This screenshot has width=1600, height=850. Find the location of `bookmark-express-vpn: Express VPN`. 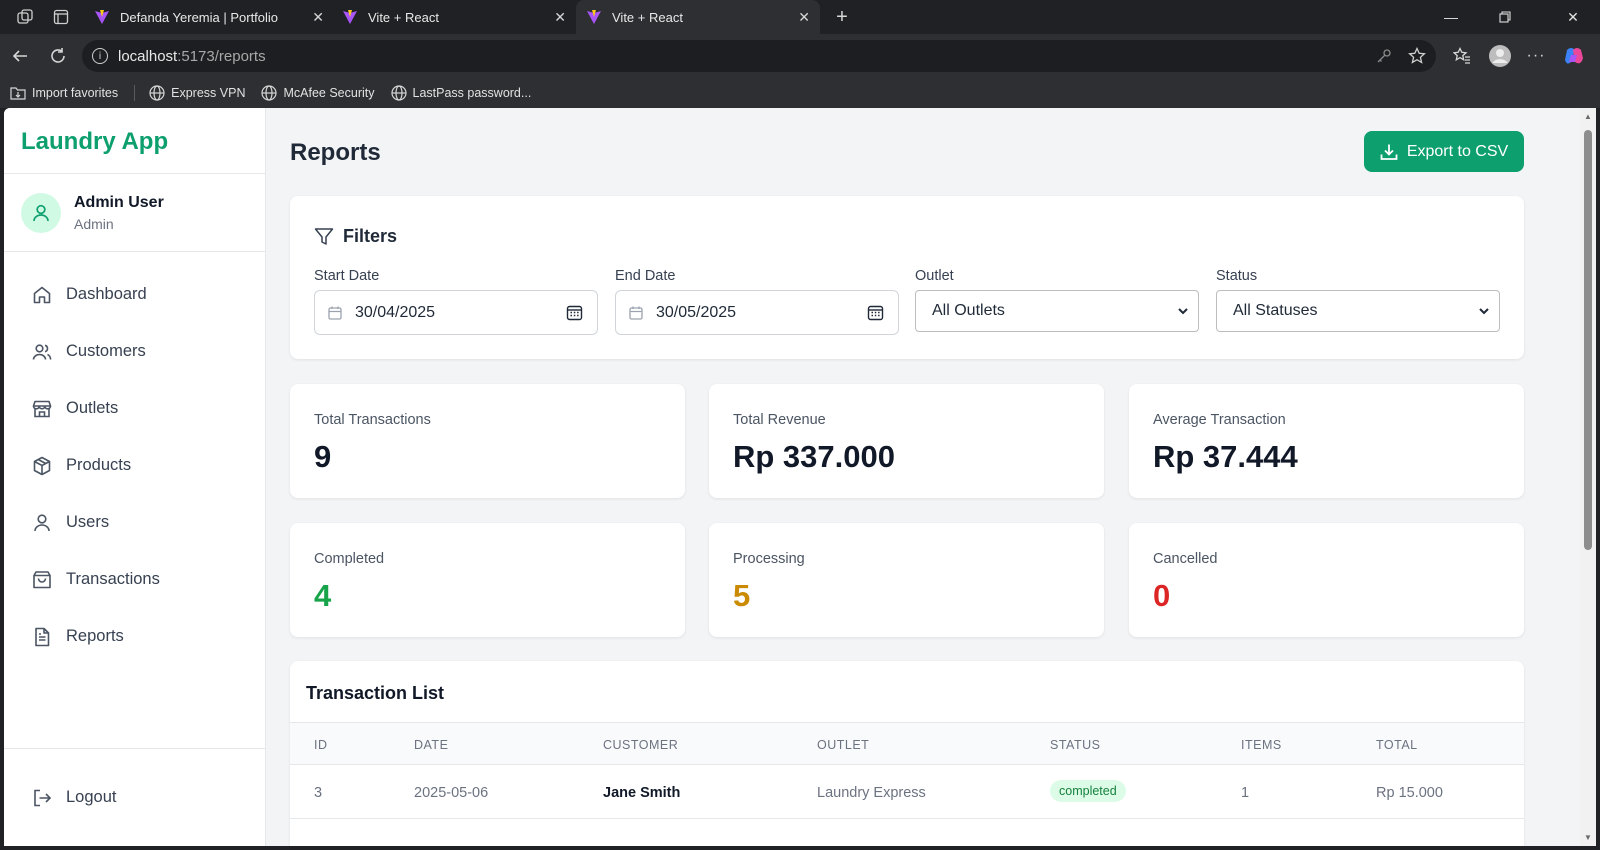

bookmark-express-vpn: Express VPN is located at coordinates (197, 93).